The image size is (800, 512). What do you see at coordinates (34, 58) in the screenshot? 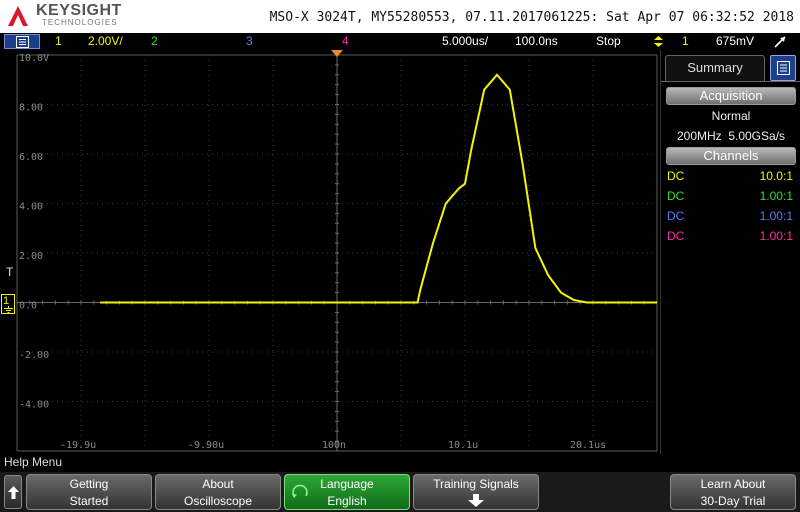
I see `voltage-label: 10.0V` at bounding box center [34, 58].